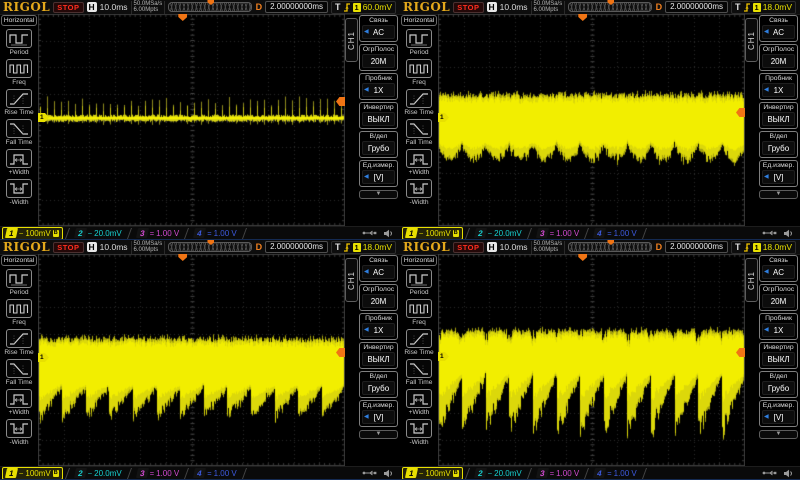  Describe the element at coordinates (366, 330) in the screenshot. I see `chevron-left-icon: ◀` at that location.